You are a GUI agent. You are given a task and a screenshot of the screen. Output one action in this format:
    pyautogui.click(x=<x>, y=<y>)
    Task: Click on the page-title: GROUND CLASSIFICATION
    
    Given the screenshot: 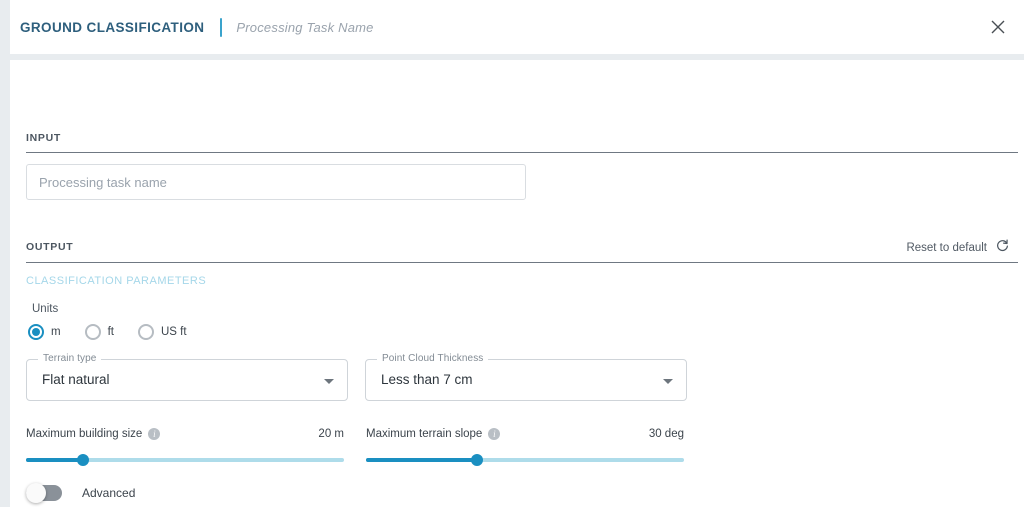 What is the action you would take?
    pyautogui.click(x=112, y=27)
    